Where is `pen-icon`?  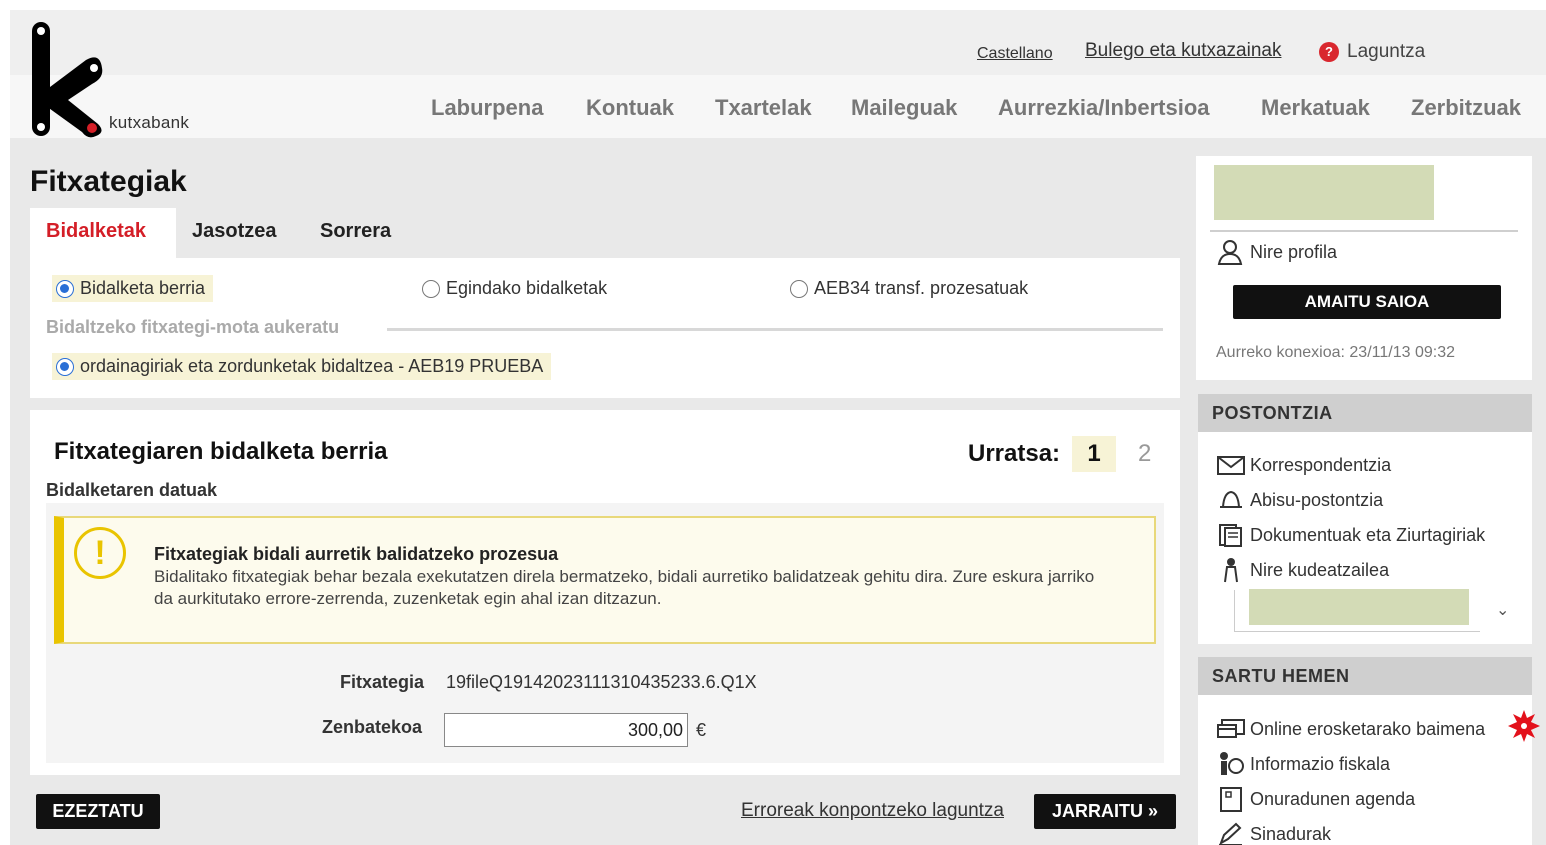
pen-icon is located at coordinates (1230, 833).